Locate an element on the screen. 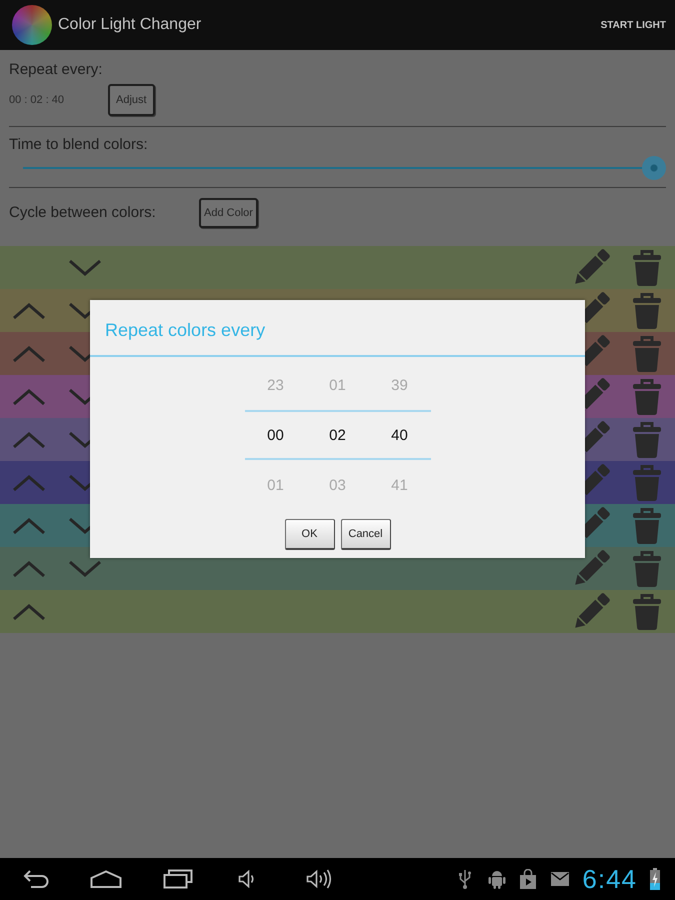 The image size is (675, 900). picker-value: 03 is located at coordinates (337, 485).